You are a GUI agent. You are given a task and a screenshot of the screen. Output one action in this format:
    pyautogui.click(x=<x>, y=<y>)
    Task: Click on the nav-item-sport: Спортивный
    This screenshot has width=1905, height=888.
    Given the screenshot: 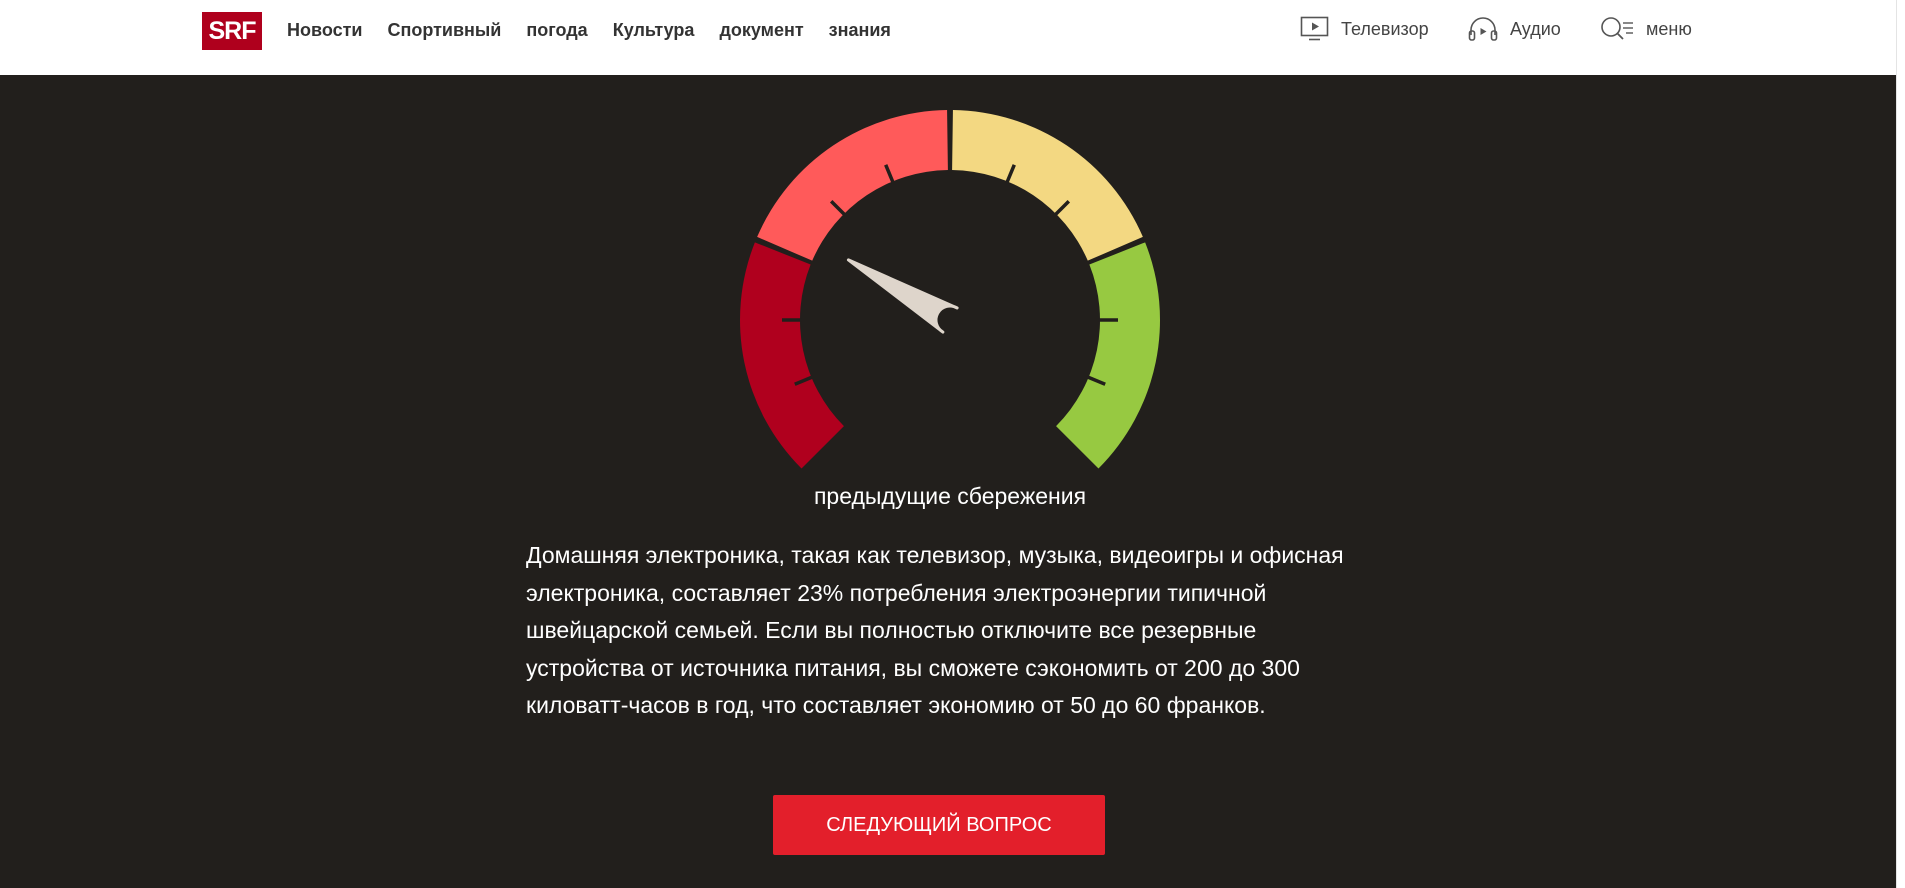 What is the action you would take?
    pyautogui.click(x=444, y=30)
    